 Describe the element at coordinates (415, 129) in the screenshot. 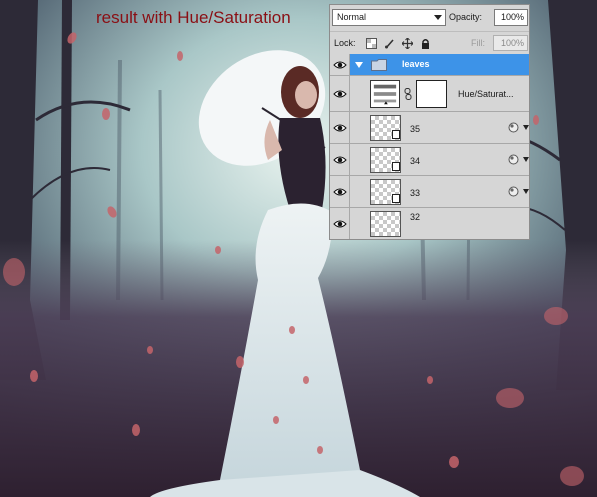

I see `layer-name: 35` at that location.